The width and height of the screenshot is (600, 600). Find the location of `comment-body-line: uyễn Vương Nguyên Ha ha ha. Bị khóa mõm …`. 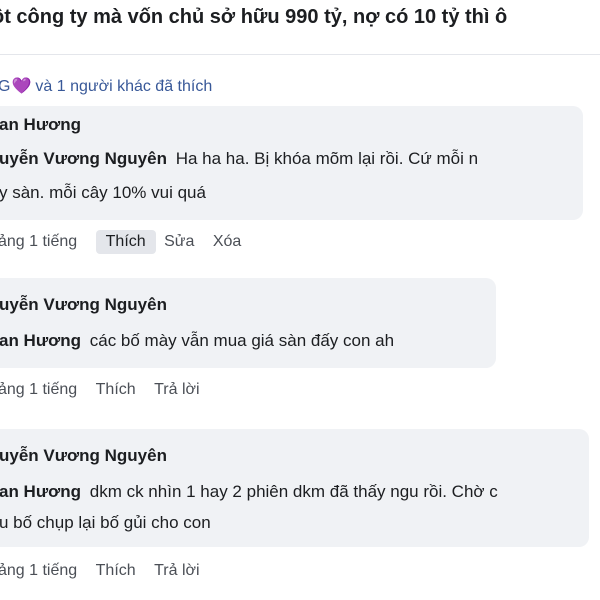

comment-body-line: uyễn Vương Nguyên Ha ha ha. Bị khóa mõm … is located at coordinates (239, 159).